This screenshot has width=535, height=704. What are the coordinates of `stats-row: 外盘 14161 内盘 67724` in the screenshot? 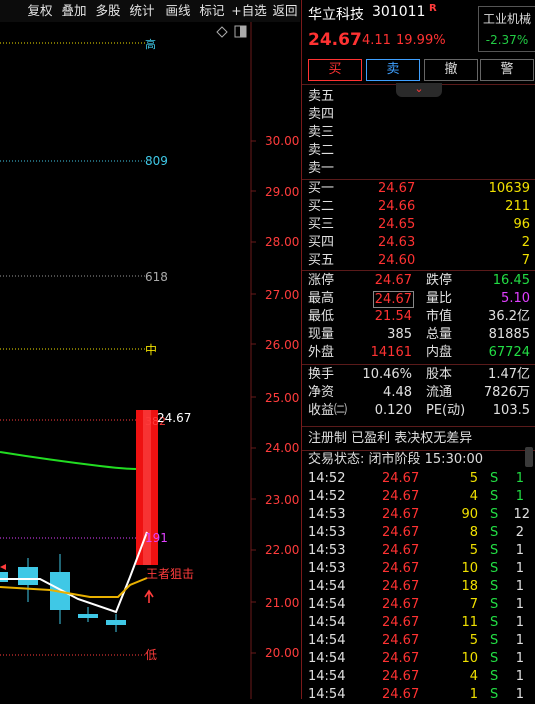 It's located at (419, 352).